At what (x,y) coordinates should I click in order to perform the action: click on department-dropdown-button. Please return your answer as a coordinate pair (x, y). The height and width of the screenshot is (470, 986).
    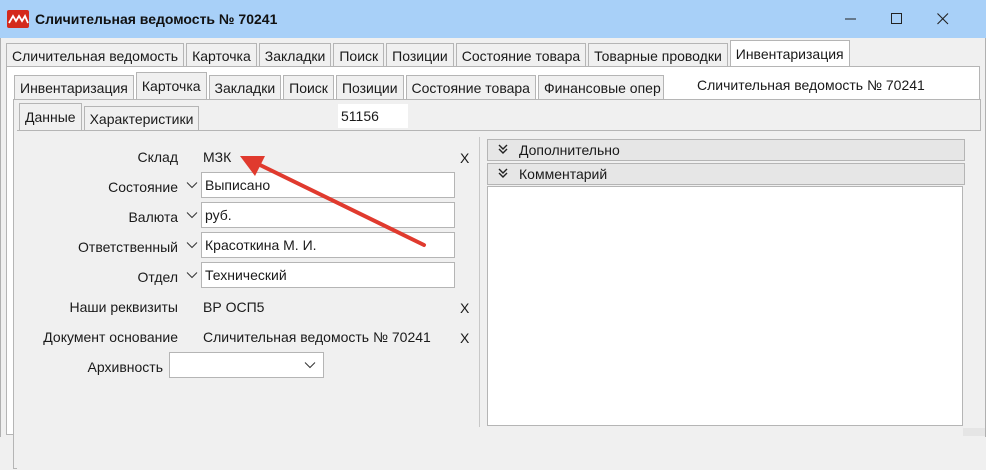
    Looking at the image, I should click on (192, 275).